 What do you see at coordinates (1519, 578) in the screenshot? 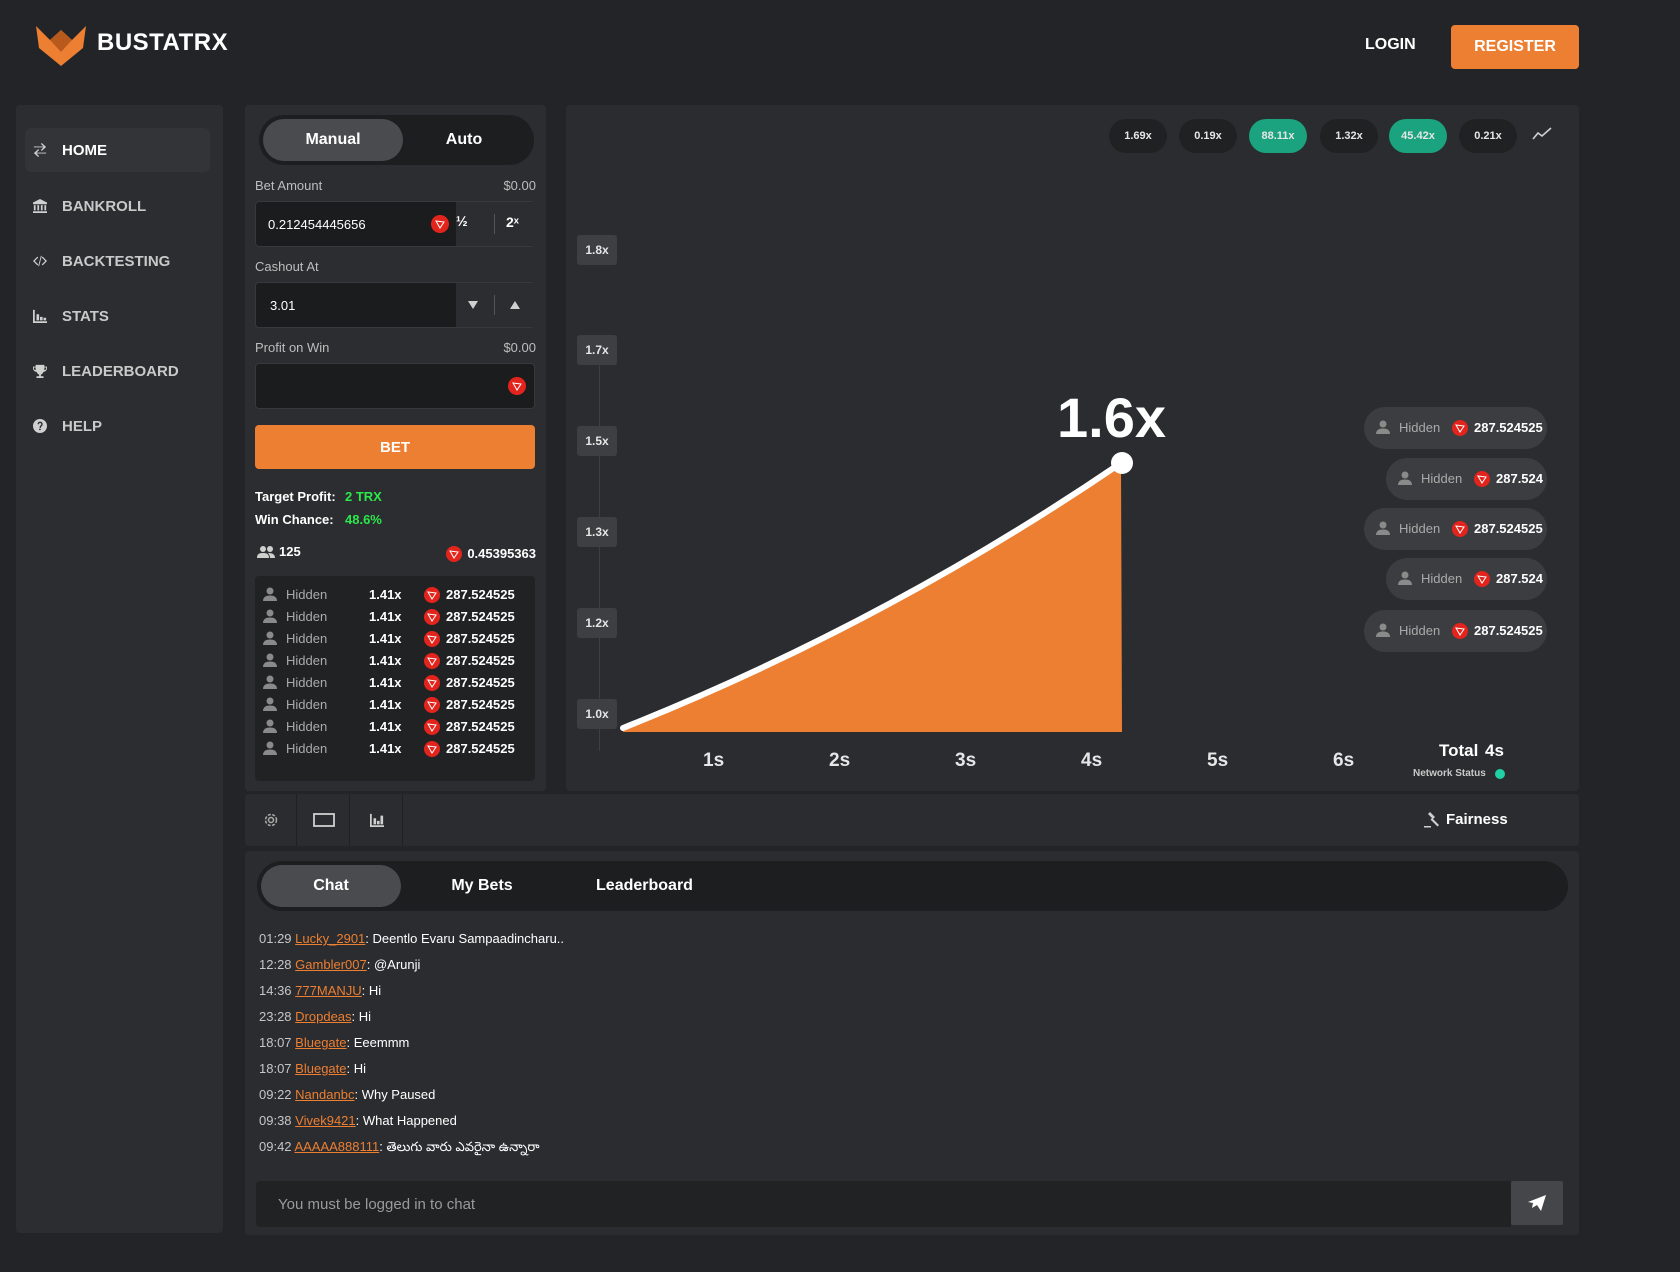
I see `cashout-amount: 287.524` at bounding box center [1519, 578].